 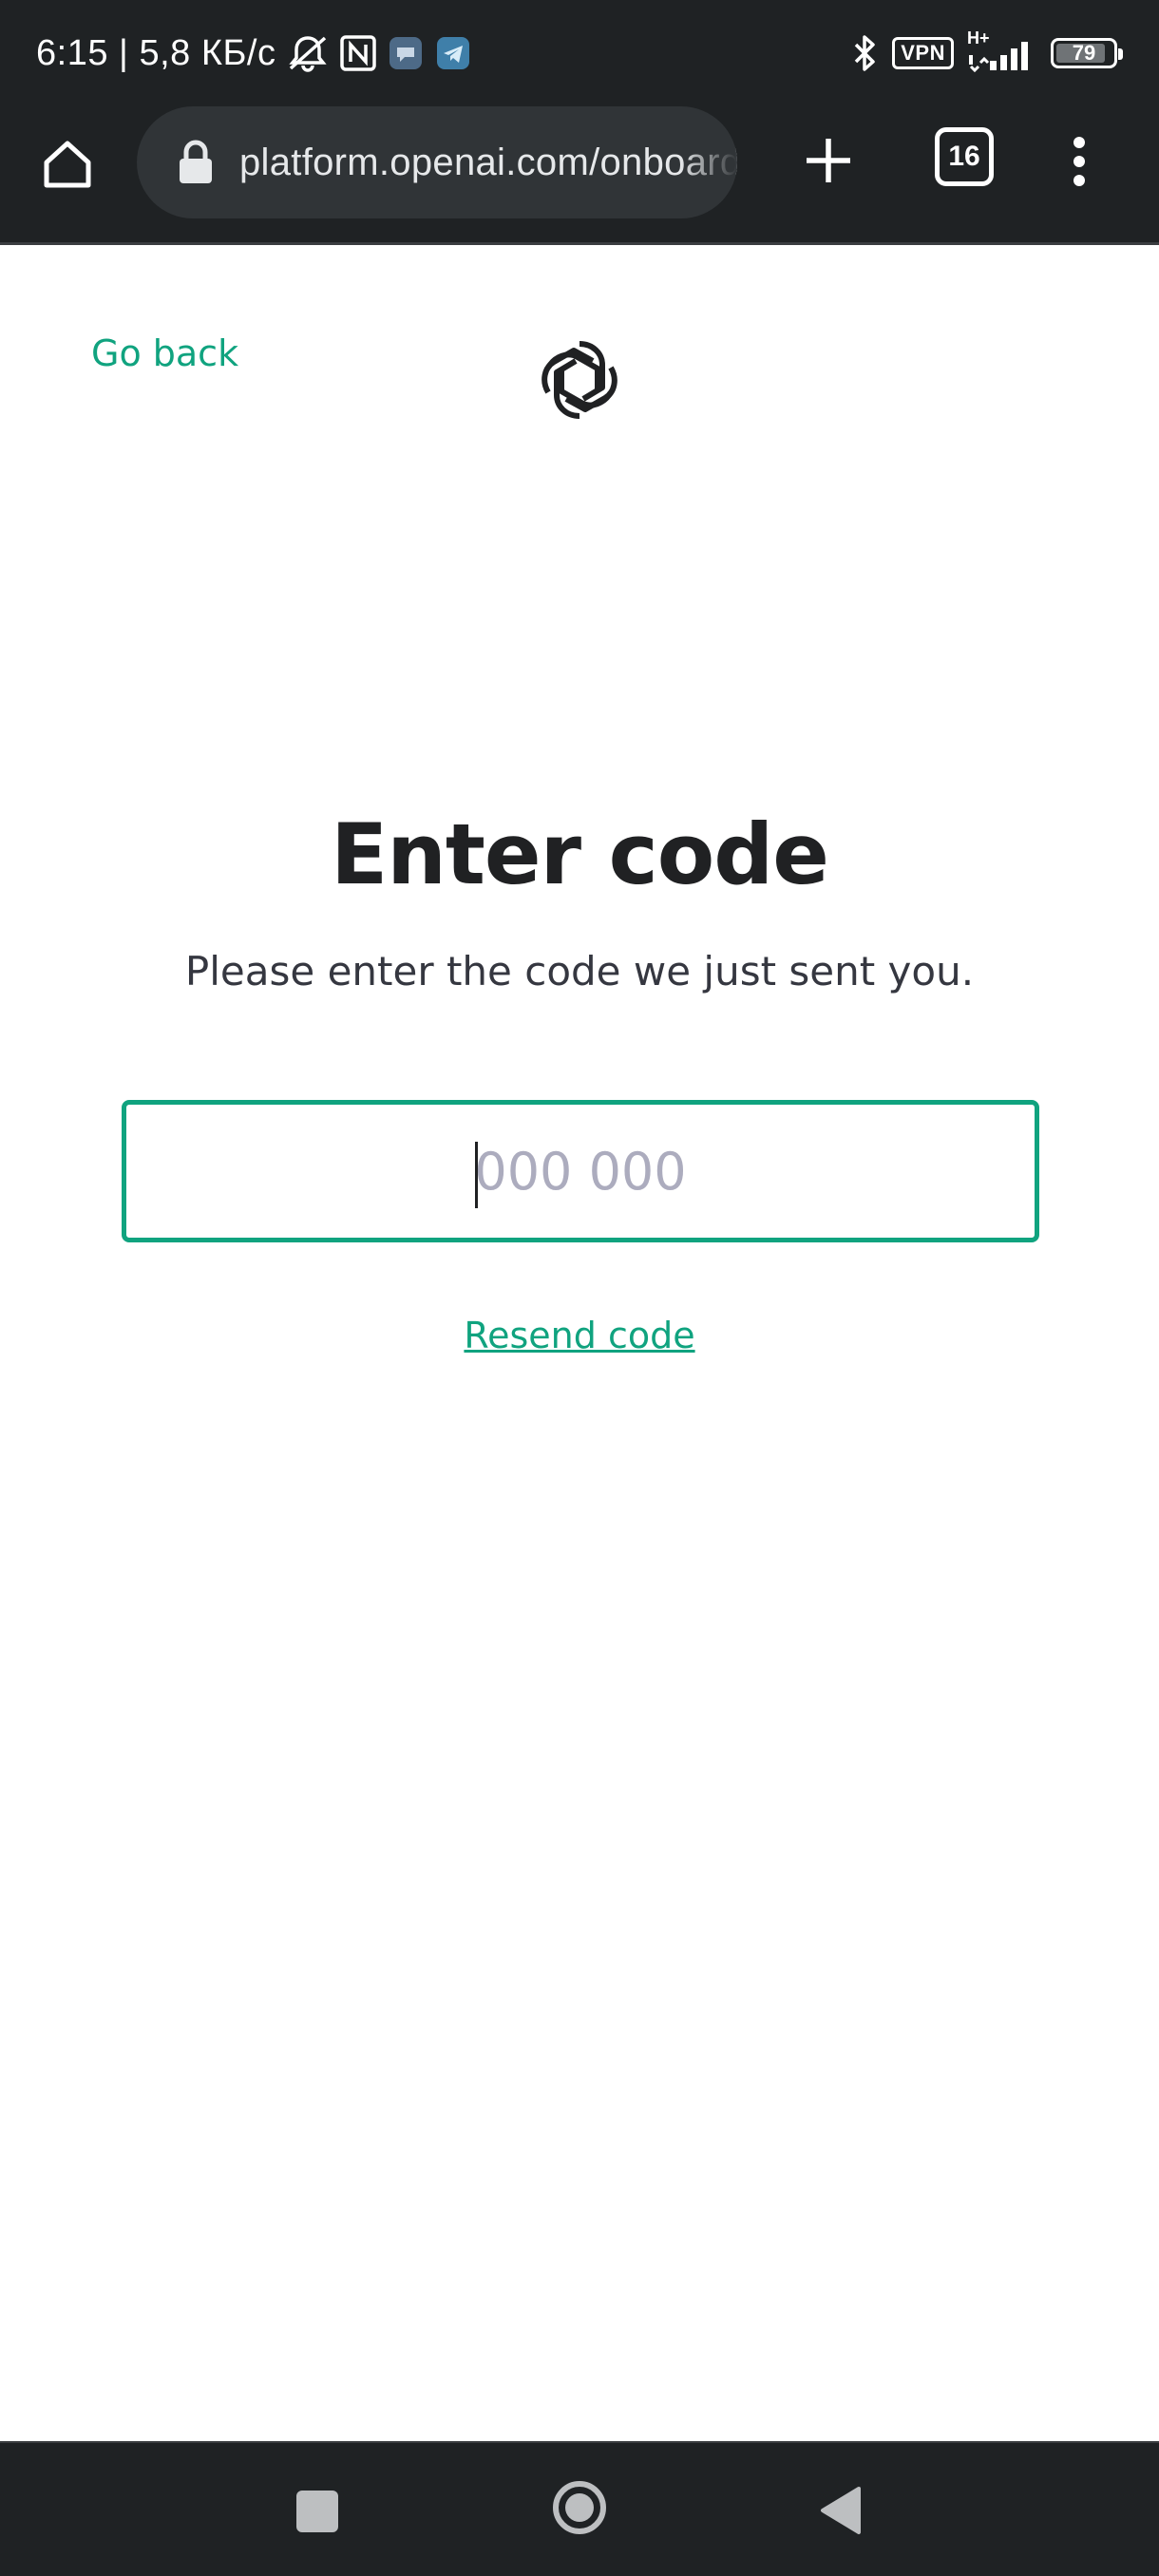 What do you see at coordinates (840, 2510) in the screenshot?
I see `back-triangle-icon` at bounding box center [840, 2510].